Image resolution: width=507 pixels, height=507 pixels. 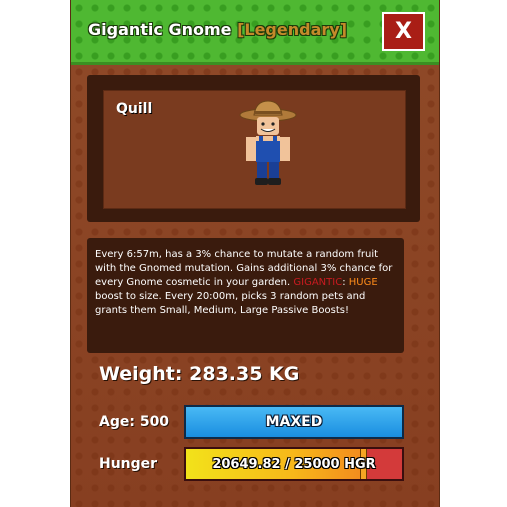 What do you see at coordinates (268, 142) in the screenshot?
I see `gnome-avatar-icon` at bounding box center [268, 142].